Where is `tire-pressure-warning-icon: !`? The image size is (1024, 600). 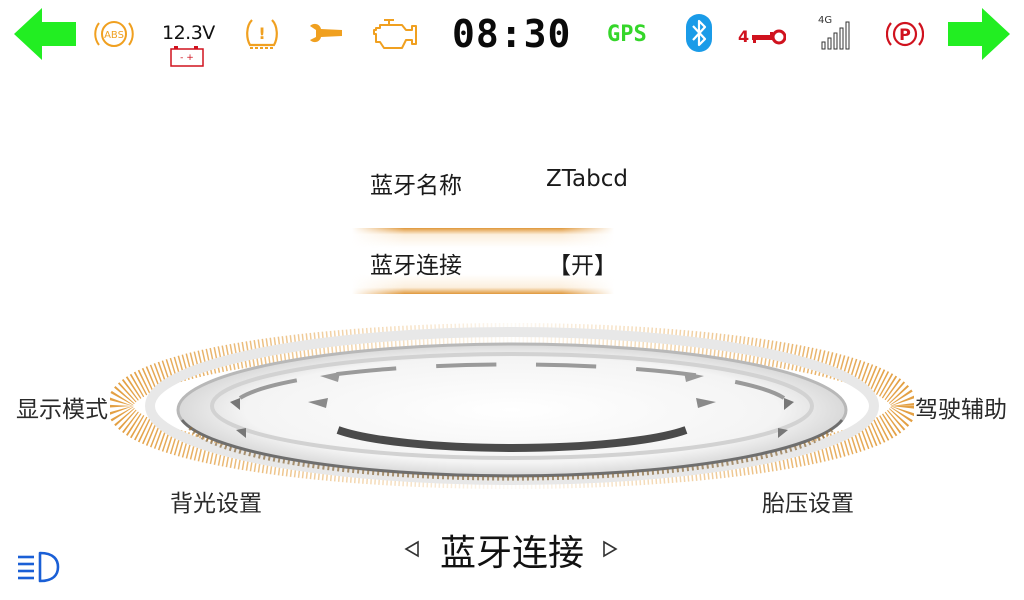
tire-pressure-warning-icon: ! is located at coordinates (262, 34).